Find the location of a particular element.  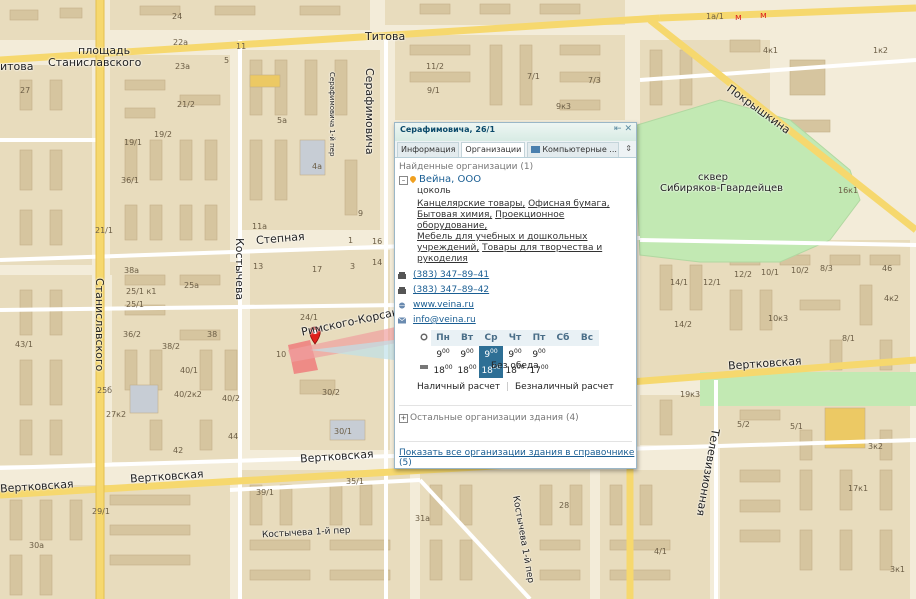

house-number: 12/2 is located at coordinates (743, 274).